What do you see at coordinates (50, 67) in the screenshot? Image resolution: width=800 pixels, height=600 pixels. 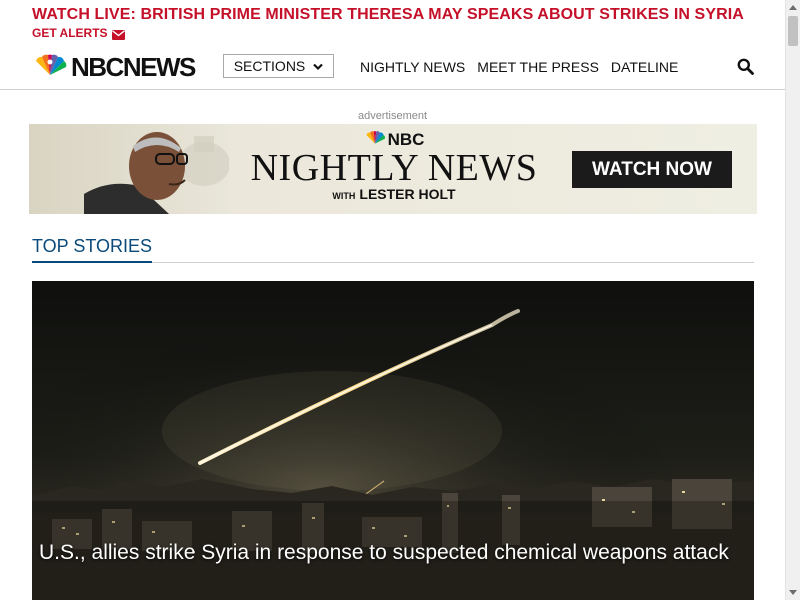 I see `peacock-icon` at bounding box center [50, 67].